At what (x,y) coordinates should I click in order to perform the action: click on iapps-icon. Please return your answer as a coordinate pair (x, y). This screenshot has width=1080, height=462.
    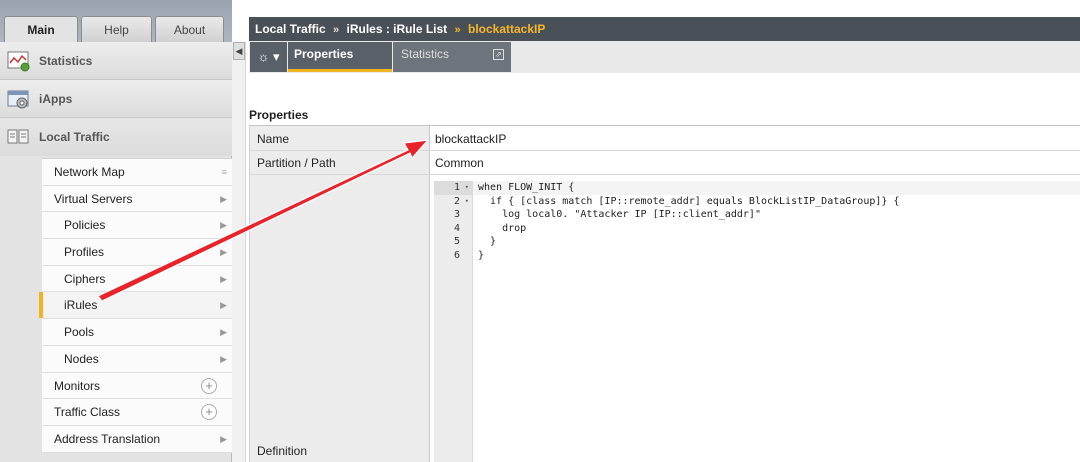
    Looking at the image, I should click on (18, 99).